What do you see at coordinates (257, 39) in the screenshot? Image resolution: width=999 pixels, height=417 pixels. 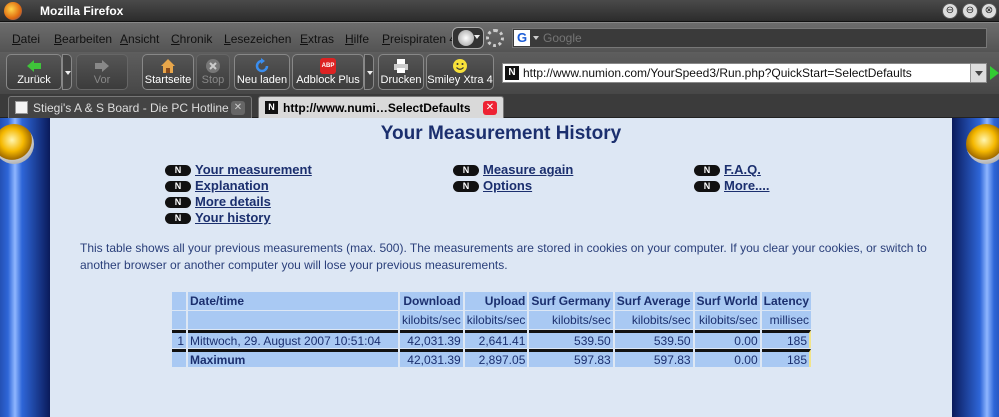 I see `menu-lesezeichen: Lesezeichen` at bounding box center [257, 39].